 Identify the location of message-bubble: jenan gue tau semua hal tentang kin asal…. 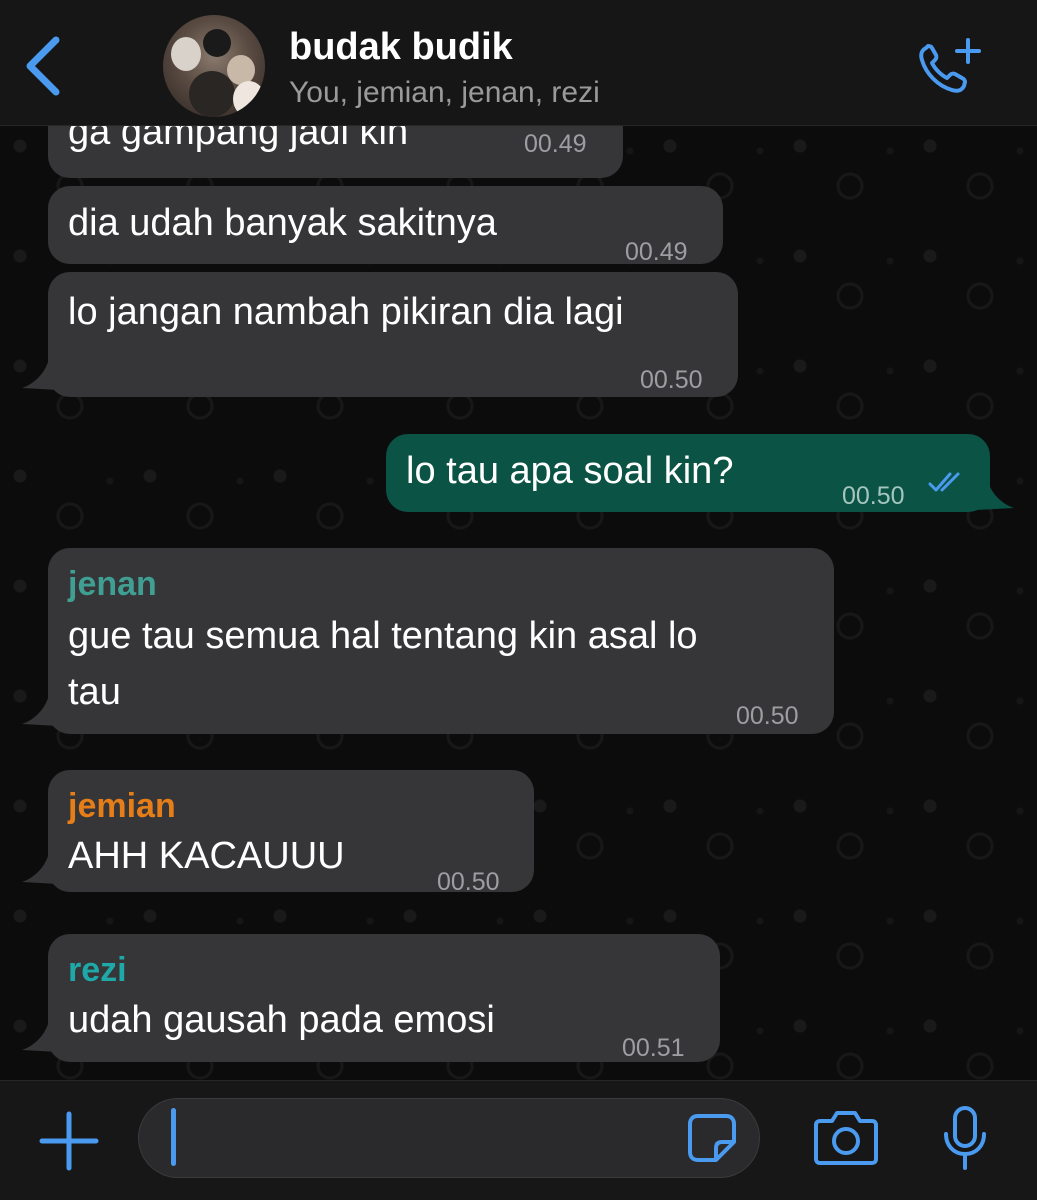
(441, 641).